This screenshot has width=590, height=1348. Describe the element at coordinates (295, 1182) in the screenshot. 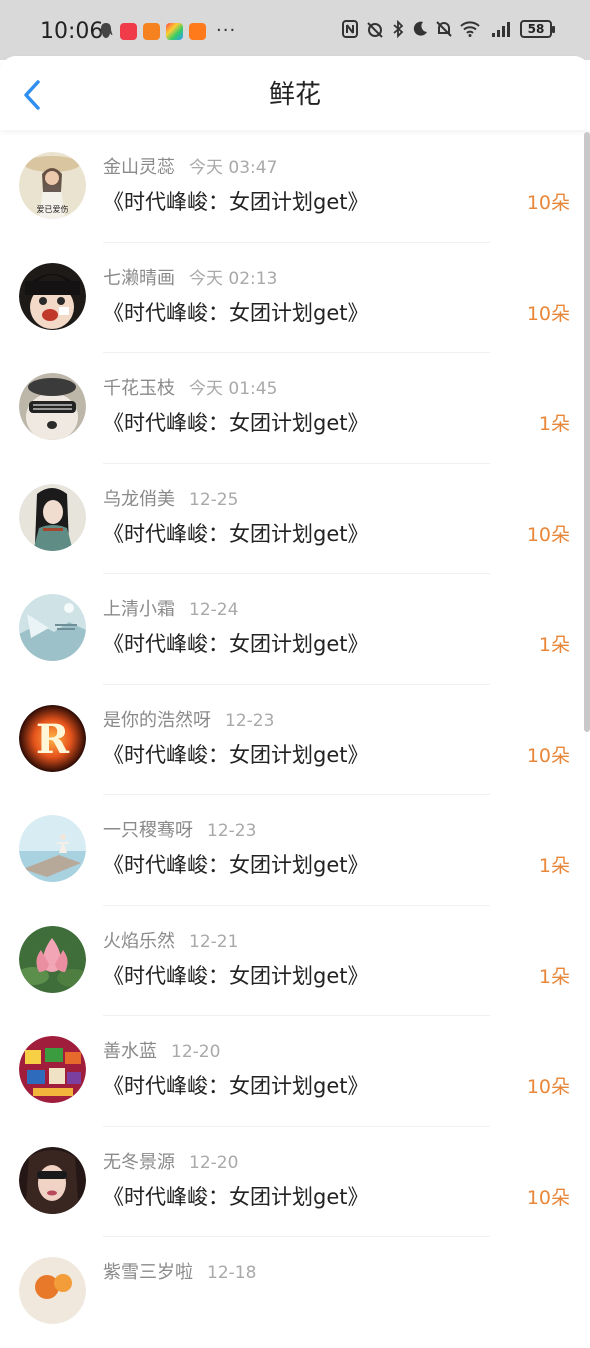

I see `list-item: 无冬景源 12-20 《时代峰峻：女团计划get》 10朵` at that location.